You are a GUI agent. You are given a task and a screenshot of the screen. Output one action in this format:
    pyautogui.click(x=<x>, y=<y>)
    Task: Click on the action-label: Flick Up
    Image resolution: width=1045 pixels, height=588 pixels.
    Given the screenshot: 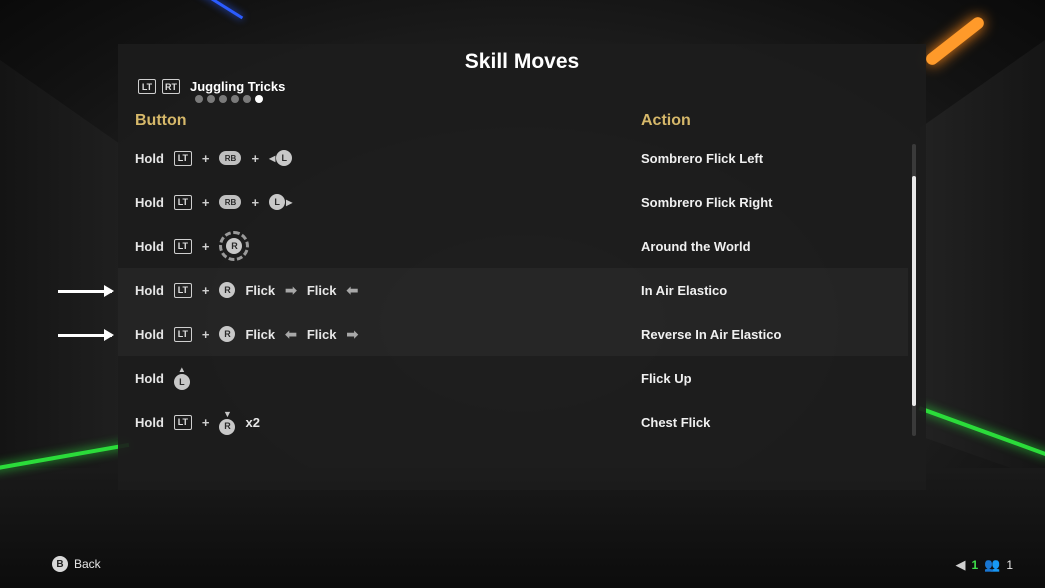 What is the action you would take?
    pyautogui.click(x=666, y=378)
    